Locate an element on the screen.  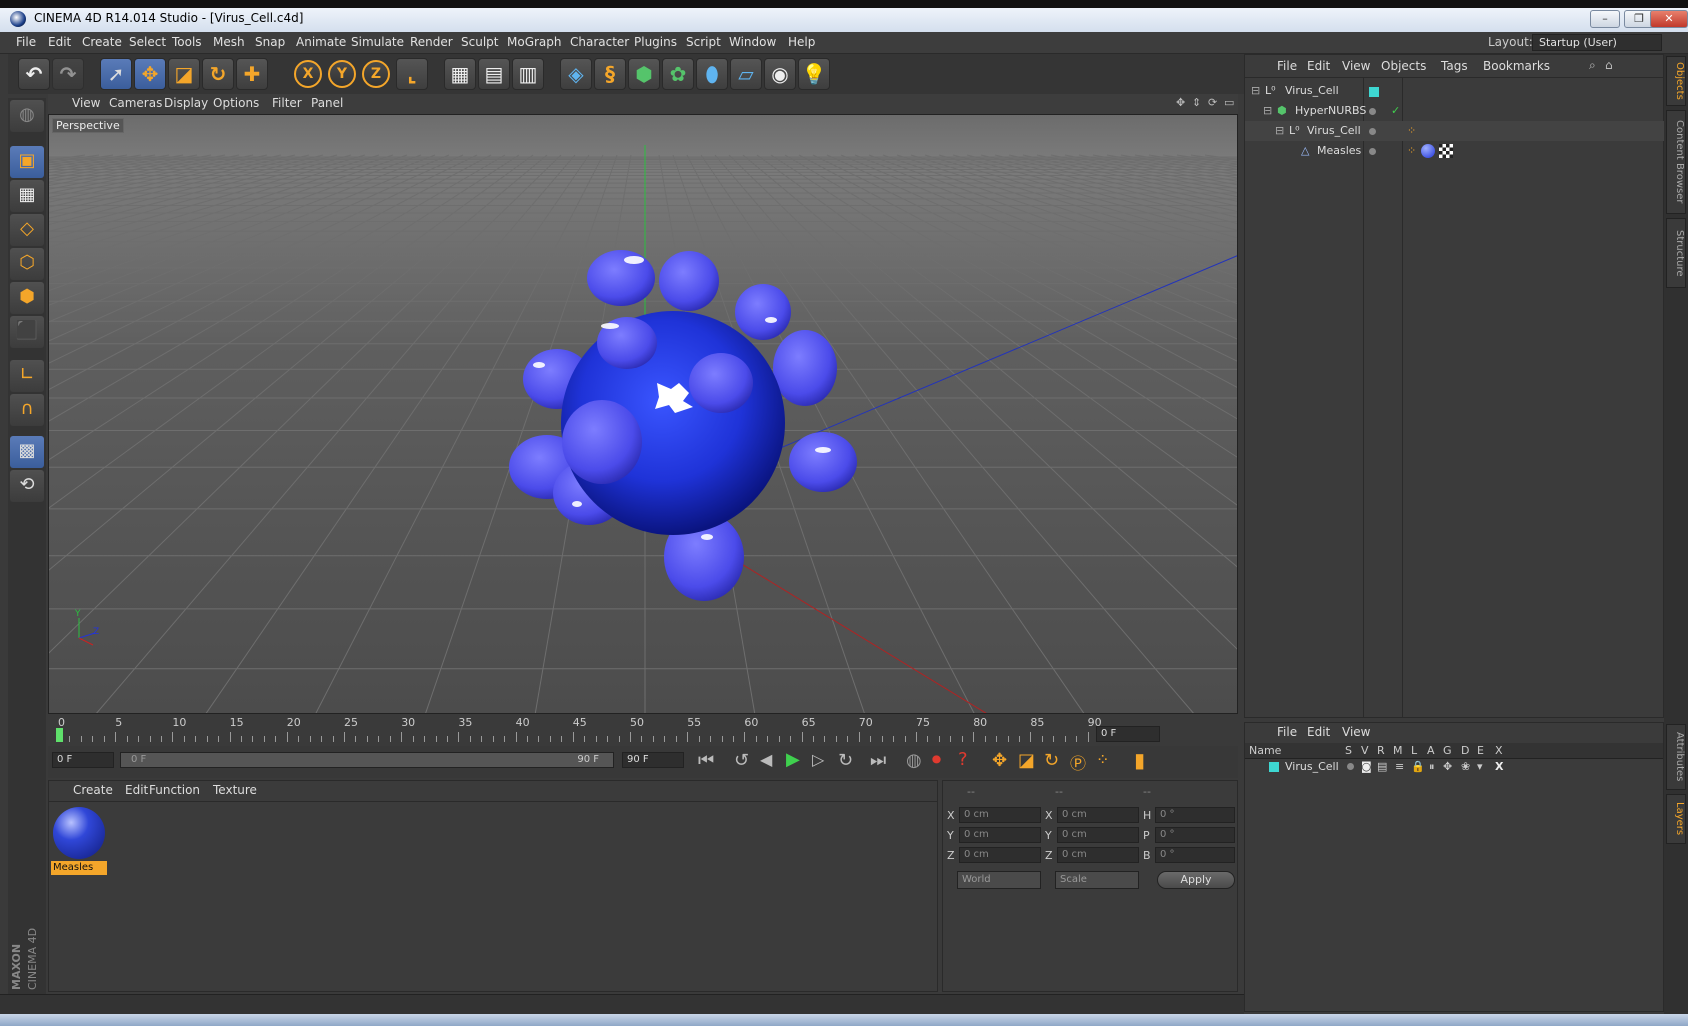
menu-simulate: Simulate is located at coordinates (377, 43).